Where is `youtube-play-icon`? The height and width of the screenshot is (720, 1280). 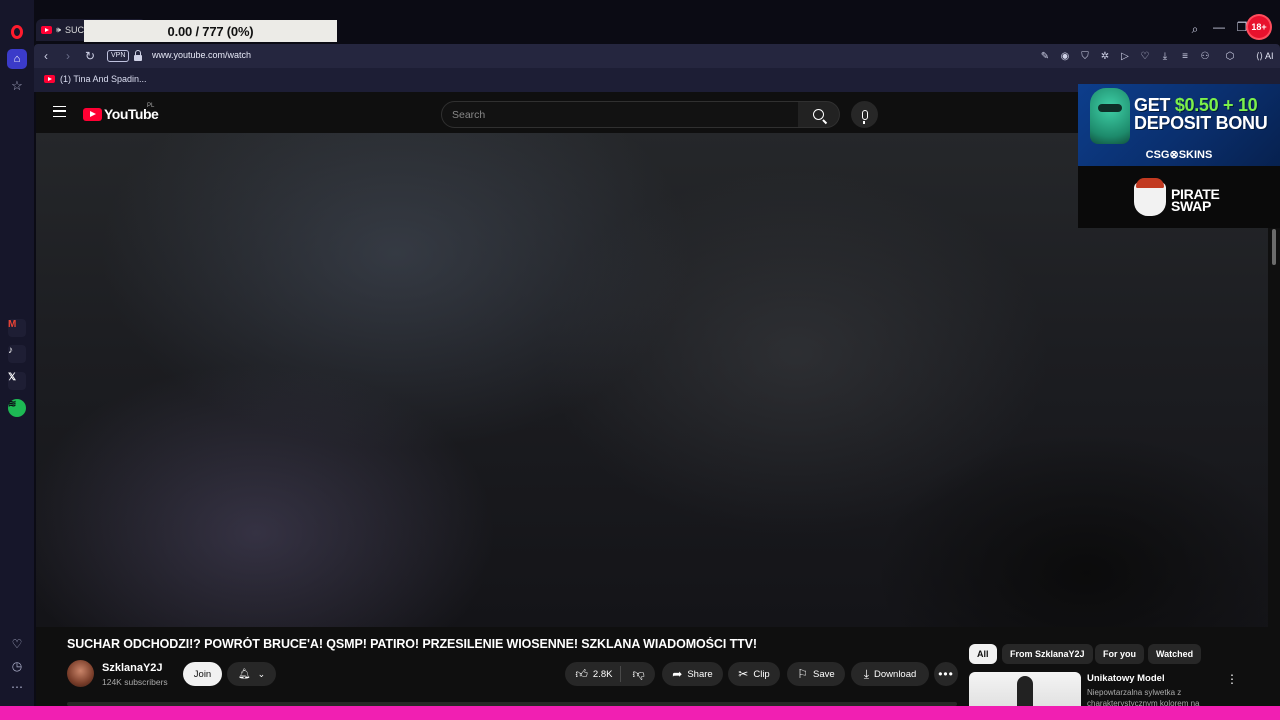 youtube-play-icon is located at coordinates (92, 114).